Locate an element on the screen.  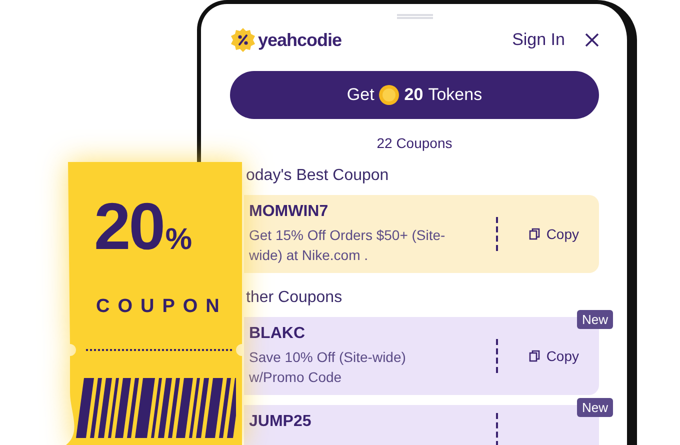
coupon-code: MOMWIN7 is located at coordinates (289, 212).